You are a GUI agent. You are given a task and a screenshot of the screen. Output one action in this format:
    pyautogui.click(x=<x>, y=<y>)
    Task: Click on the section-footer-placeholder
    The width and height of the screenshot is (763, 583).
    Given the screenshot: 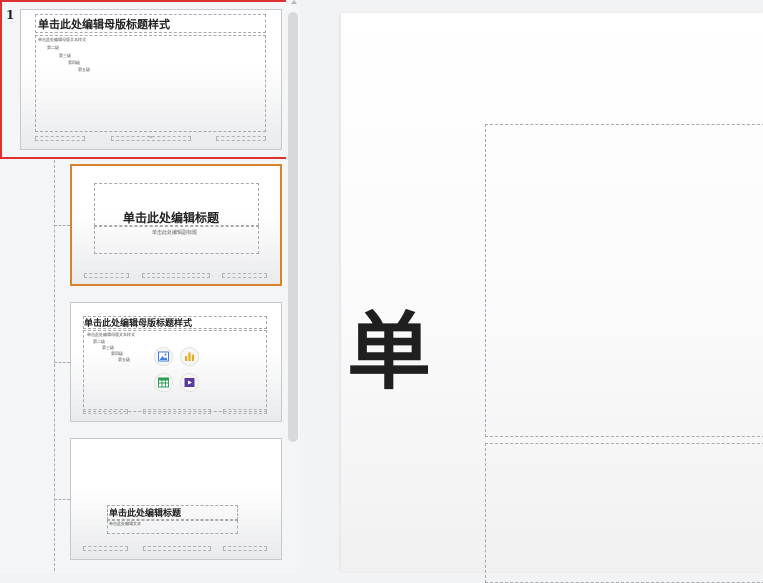 What is the action you would take?
    pyautogui.click(x=177, y=548)
    